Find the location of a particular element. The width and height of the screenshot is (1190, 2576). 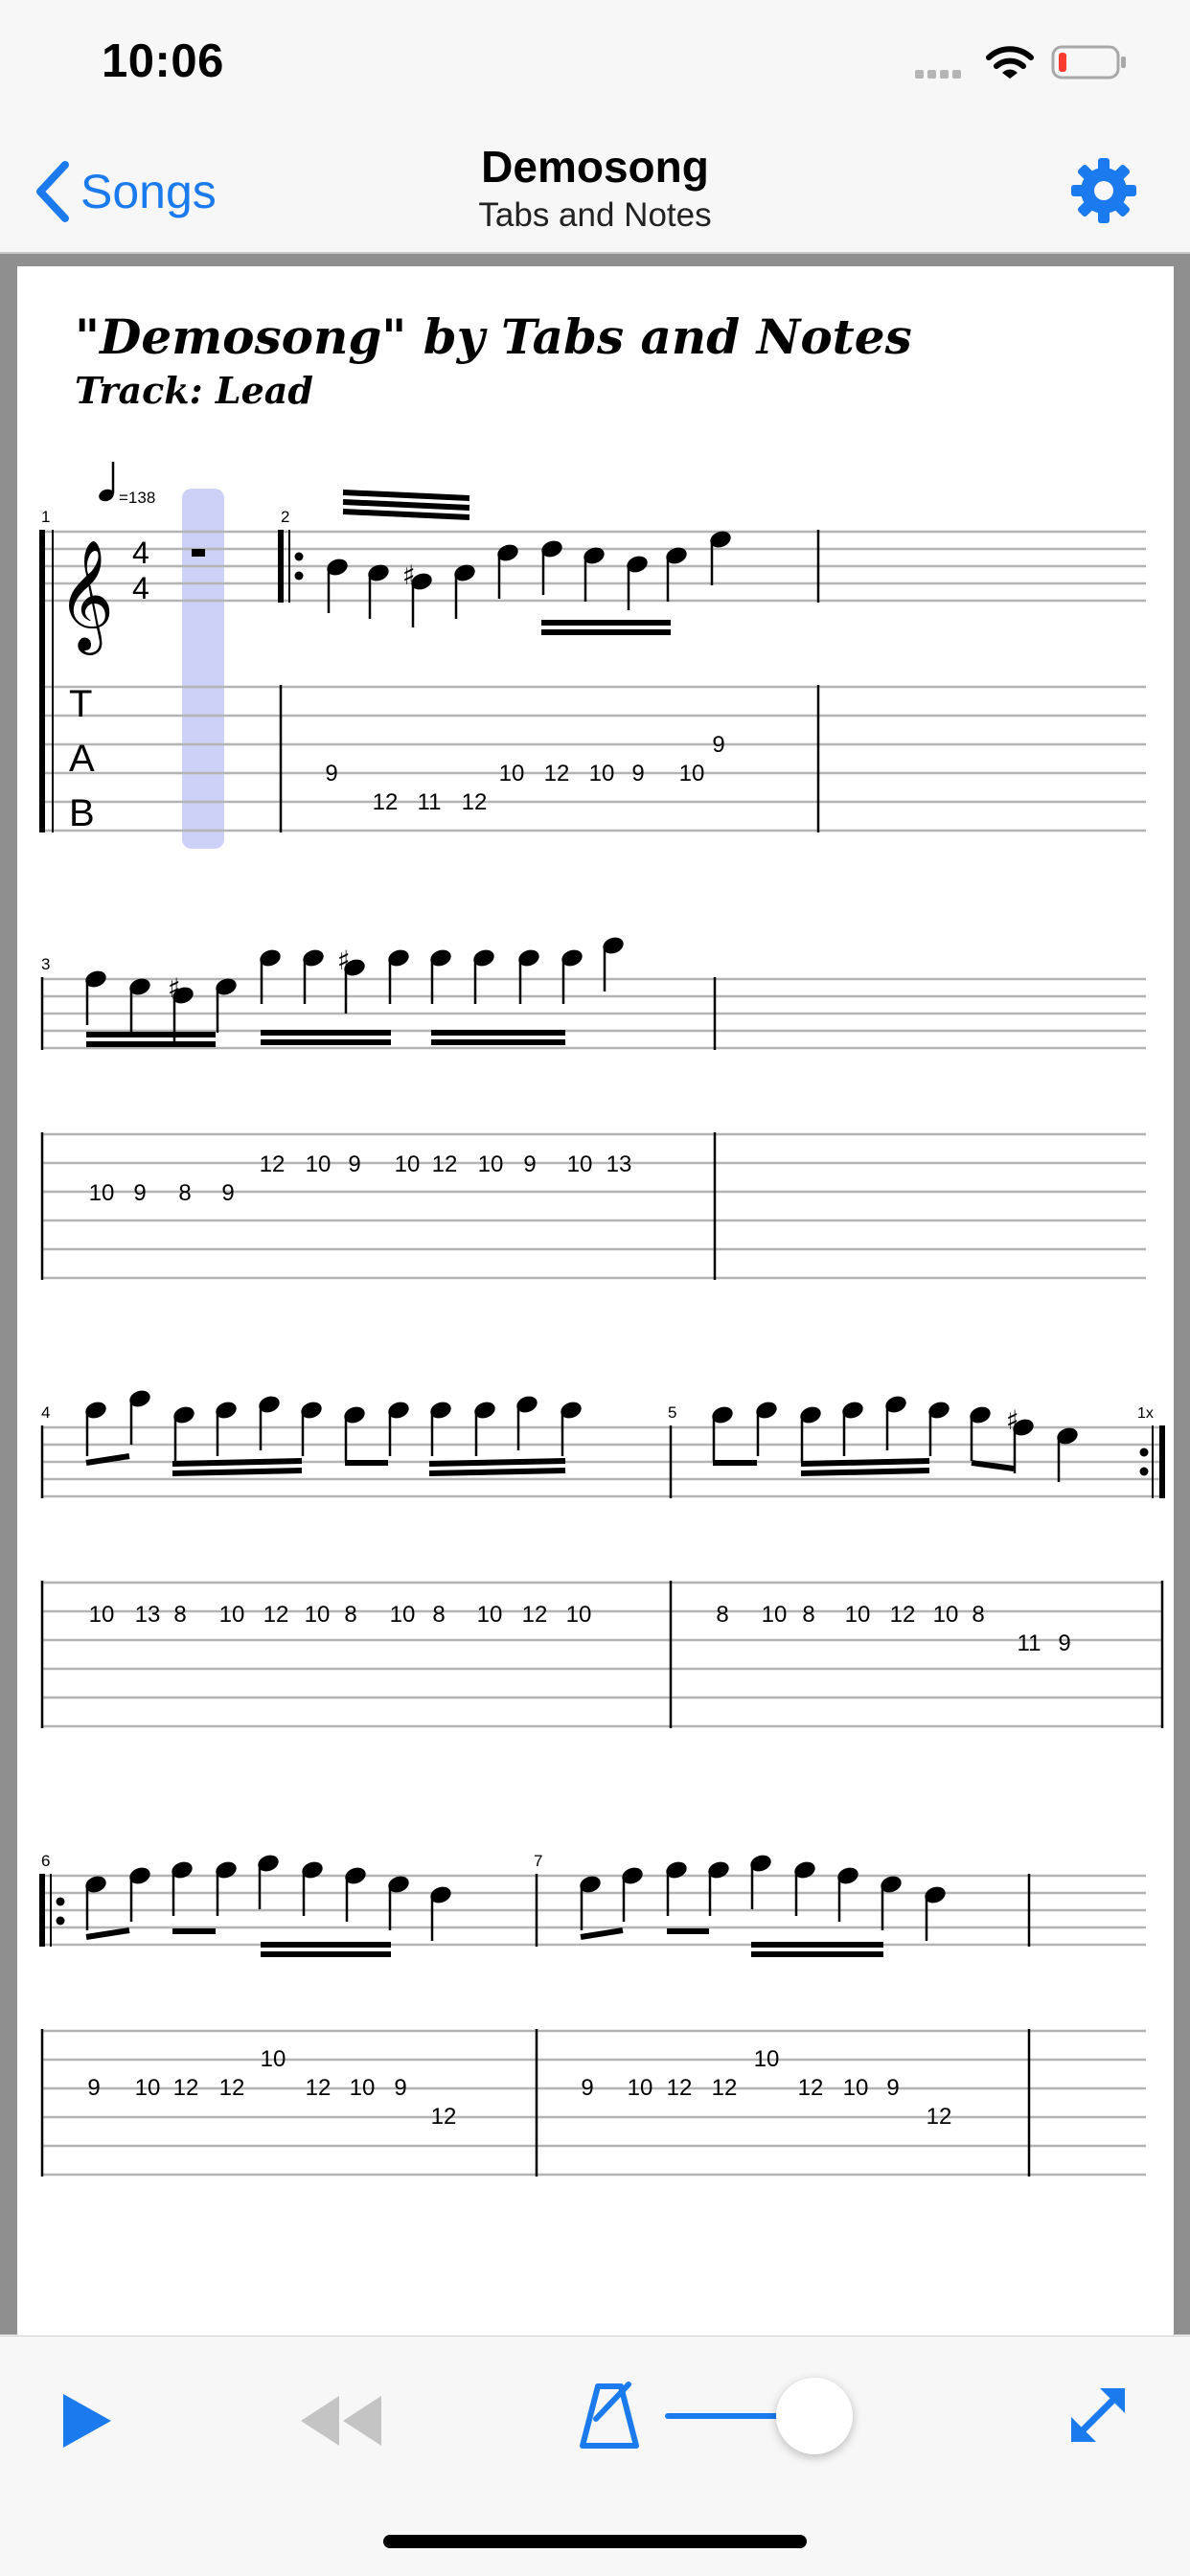

measure-number: 1 is located at coordinates (46, 517).